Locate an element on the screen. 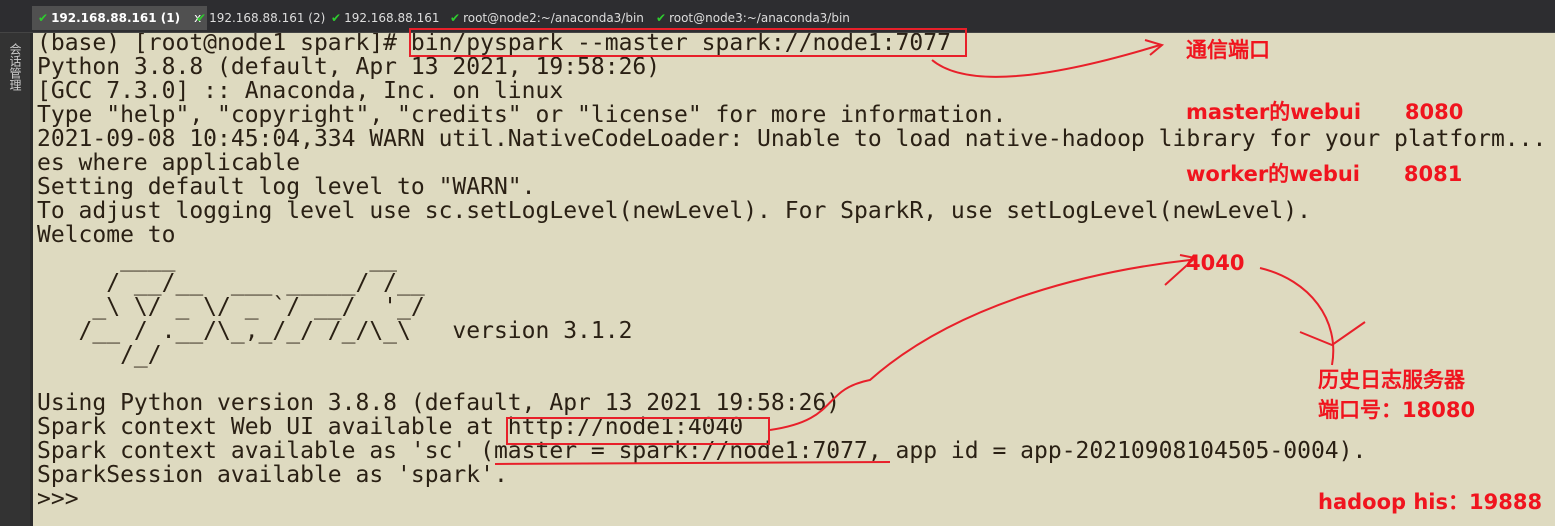 The width and height of the screenshot is (1555, 526). note-comm-port: 通信端口 is located at coordinates (1228, 50).